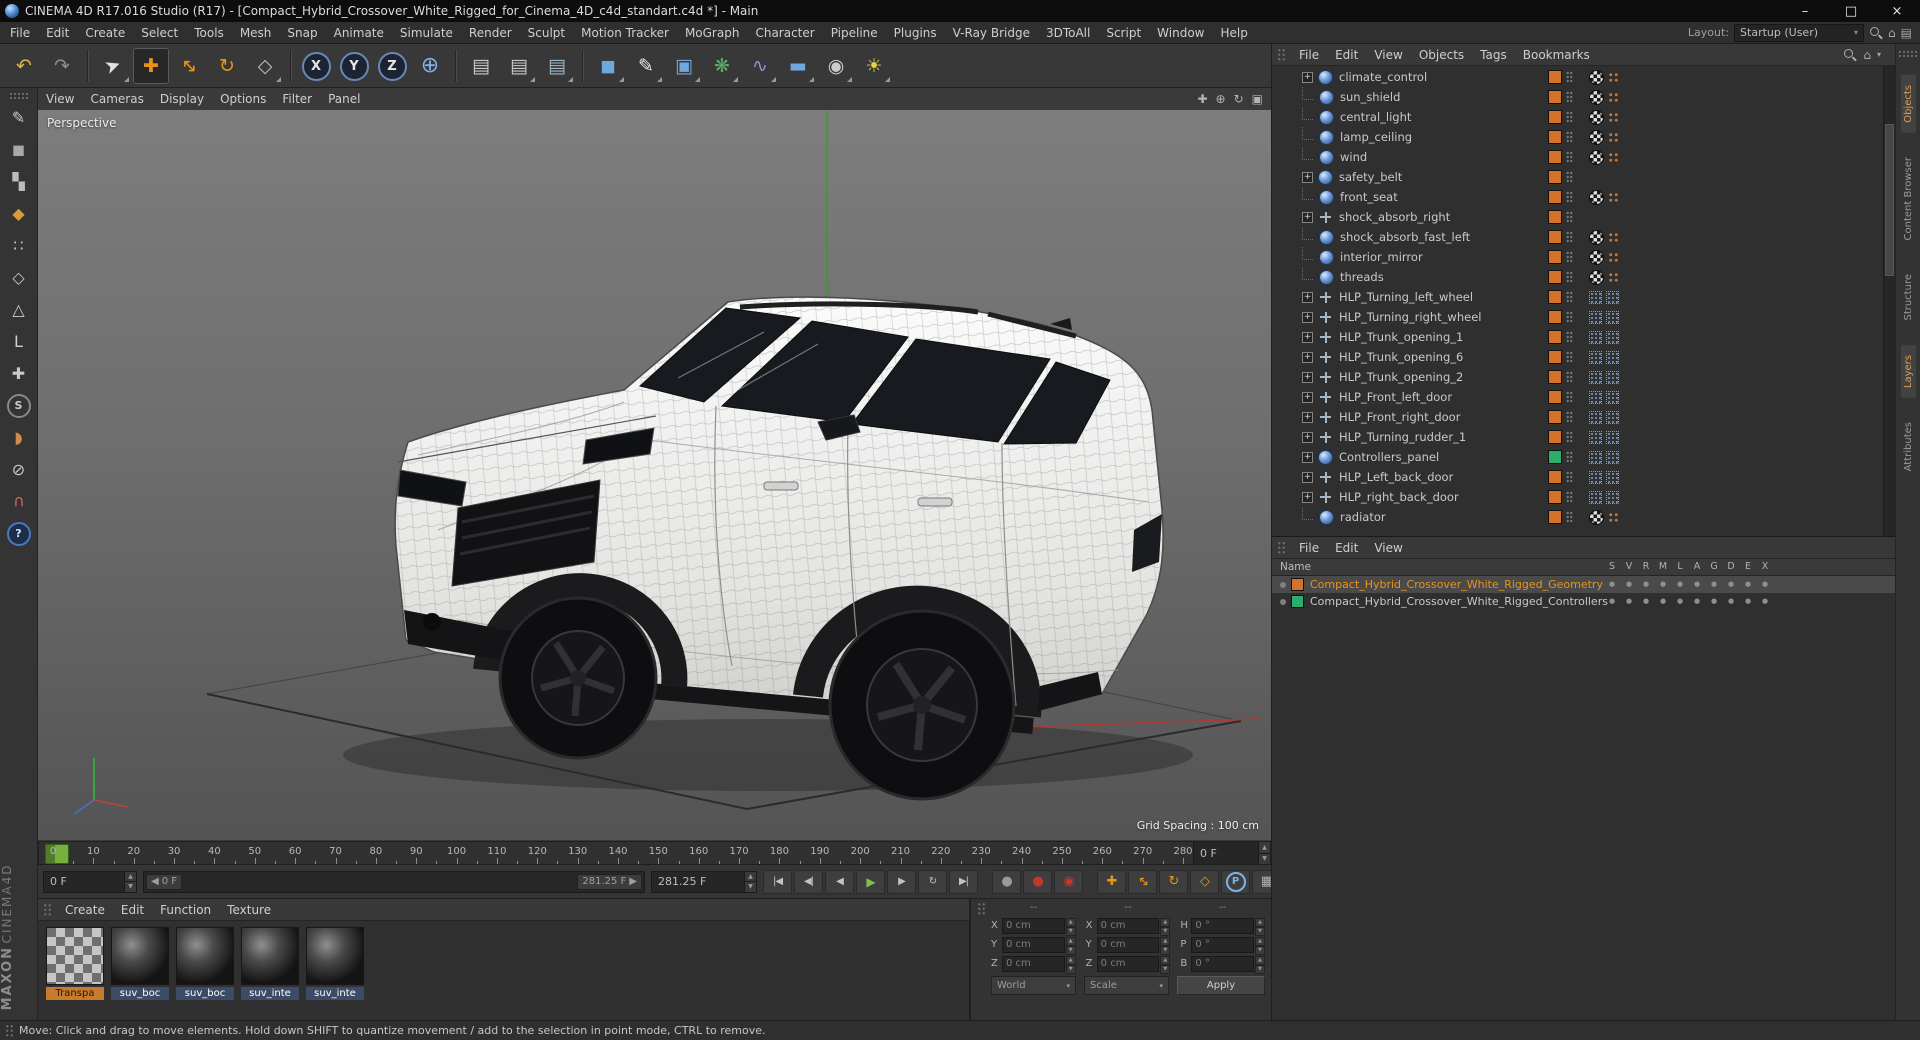 This screenshot has height=1040, width=1920. What do you see at coordinates (519, 66) in the screenshot?
I see `render-picture-viewer-button: ▤` at bounding box center [519, 66].